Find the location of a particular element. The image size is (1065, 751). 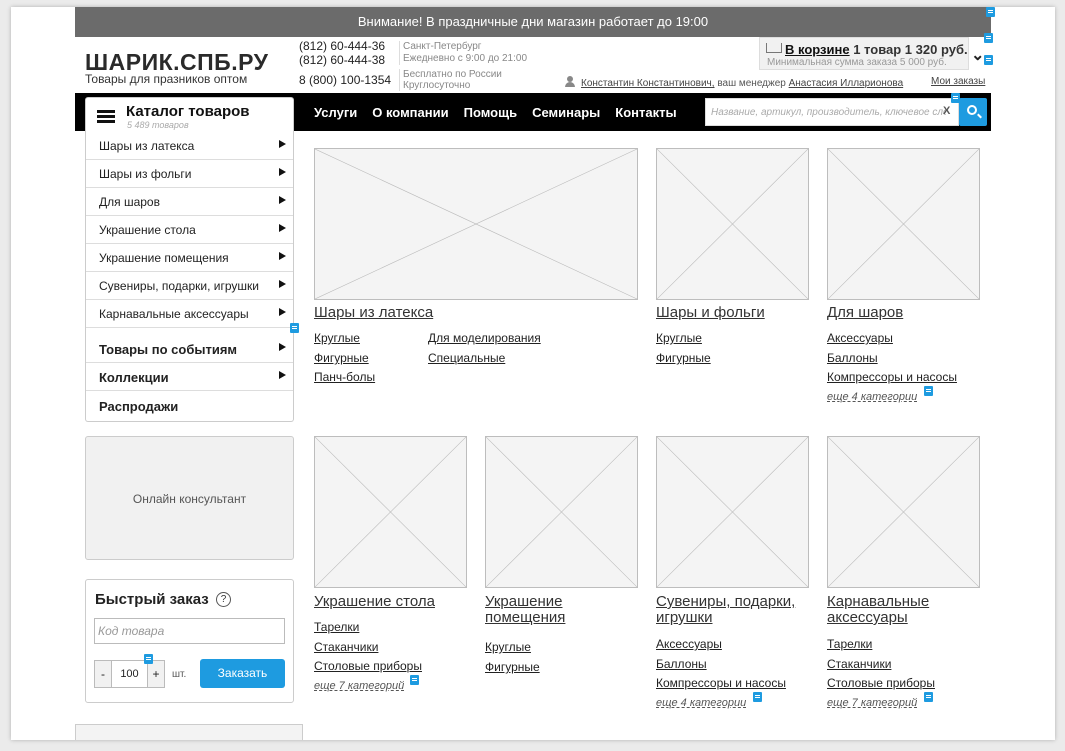

category-title: Карнавальные аксессуары is located at coordinates (878, 610).